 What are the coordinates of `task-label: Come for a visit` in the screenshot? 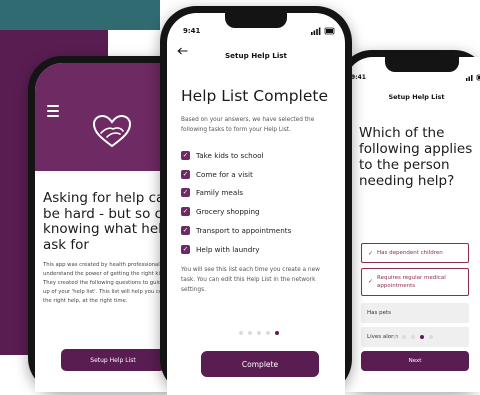 It's located at (224, 174).